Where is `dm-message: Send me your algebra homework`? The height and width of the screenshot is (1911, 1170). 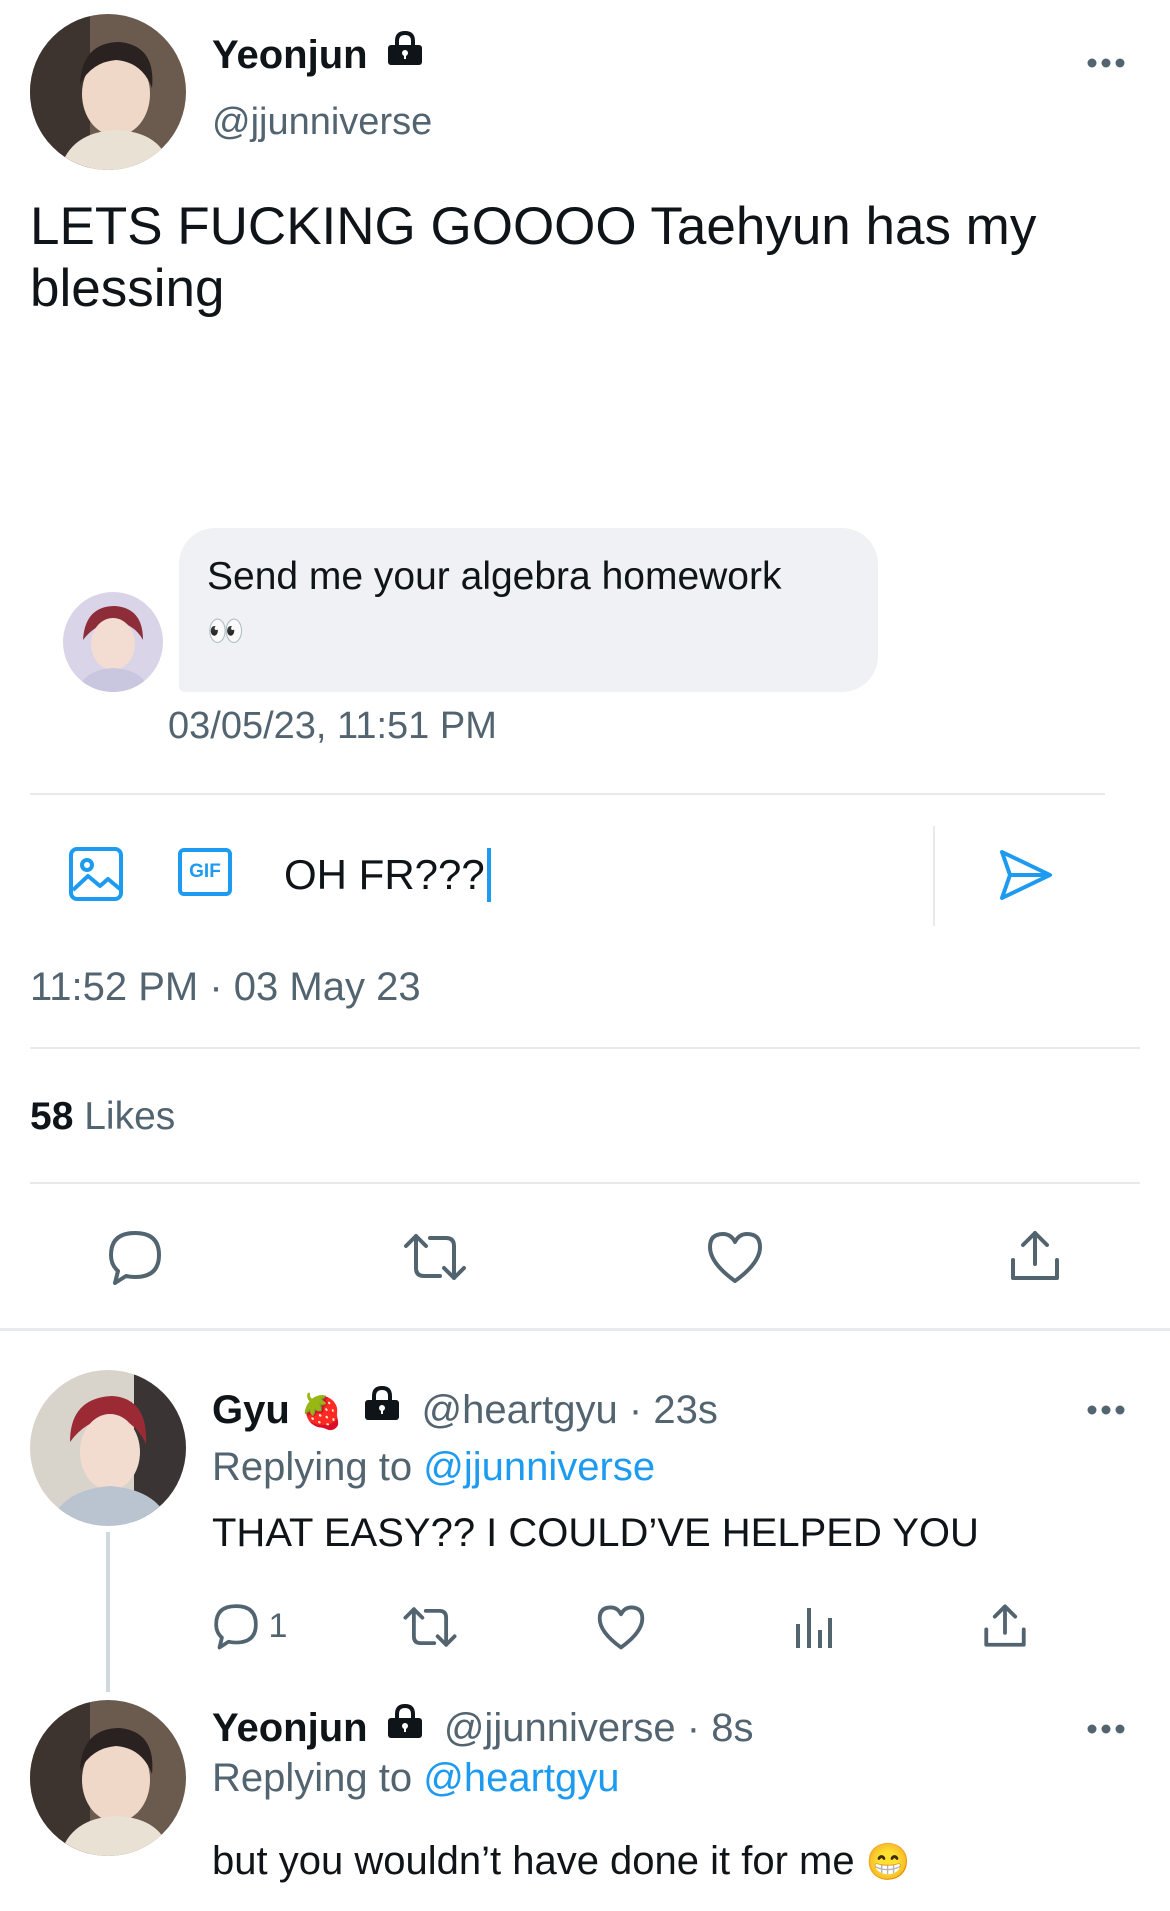
dm-message: Send me your algebra homework is located at coordinates (494, 576).